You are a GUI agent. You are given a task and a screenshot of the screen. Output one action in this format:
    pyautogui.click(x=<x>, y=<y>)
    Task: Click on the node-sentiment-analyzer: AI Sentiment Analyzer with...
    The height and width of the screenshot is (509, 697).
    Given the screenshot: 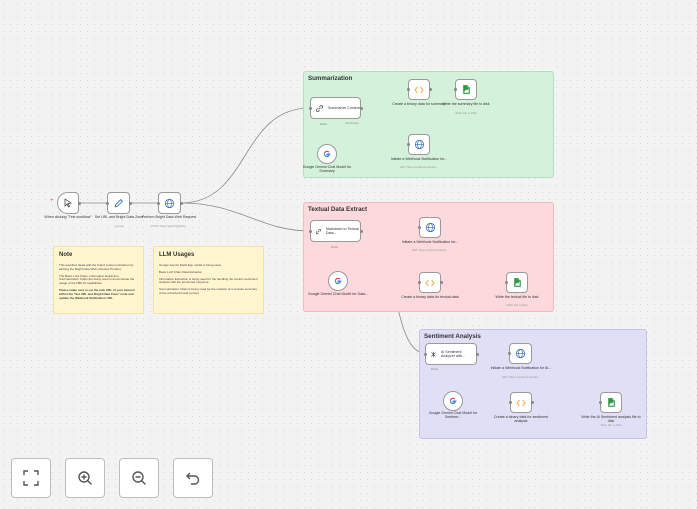 What is the action you would take?
    pyautogui.click(x=451, y=354)
    